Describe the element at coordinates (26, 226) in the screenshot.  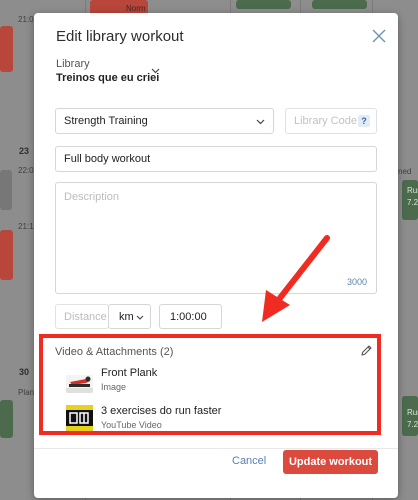
I see `calendar-time: 21:1` at that location.